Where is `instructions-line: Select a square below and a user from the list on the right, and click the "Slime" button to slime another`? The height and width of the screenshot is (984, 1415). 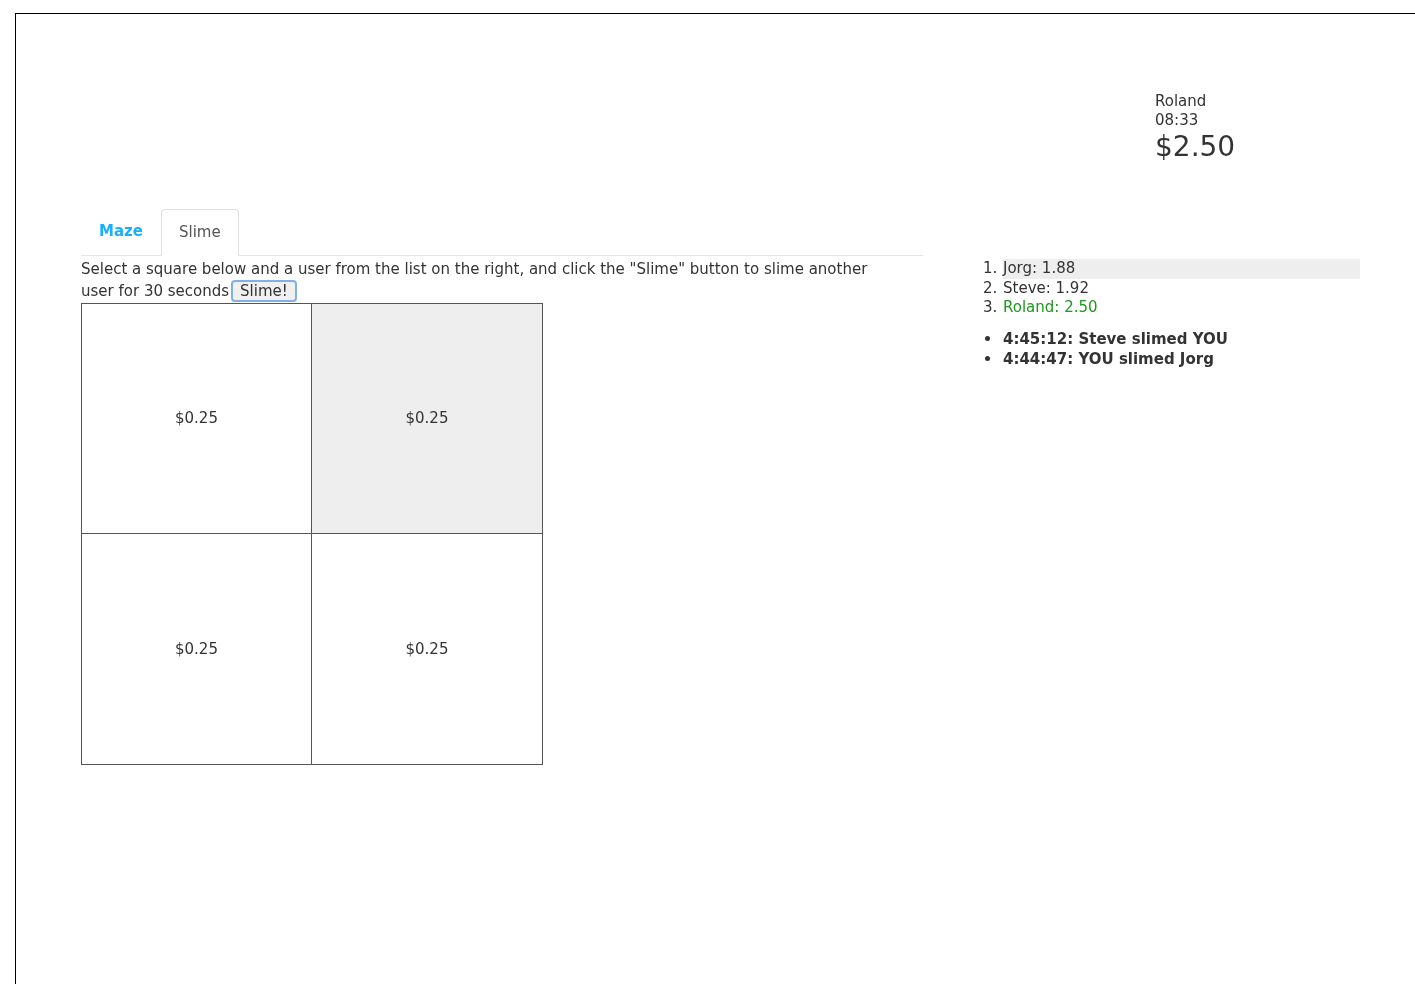
instructions-line: Select a square below and a user from the list on the right, and click the "Slime" button to slime another is located at coordinates (474, 269).